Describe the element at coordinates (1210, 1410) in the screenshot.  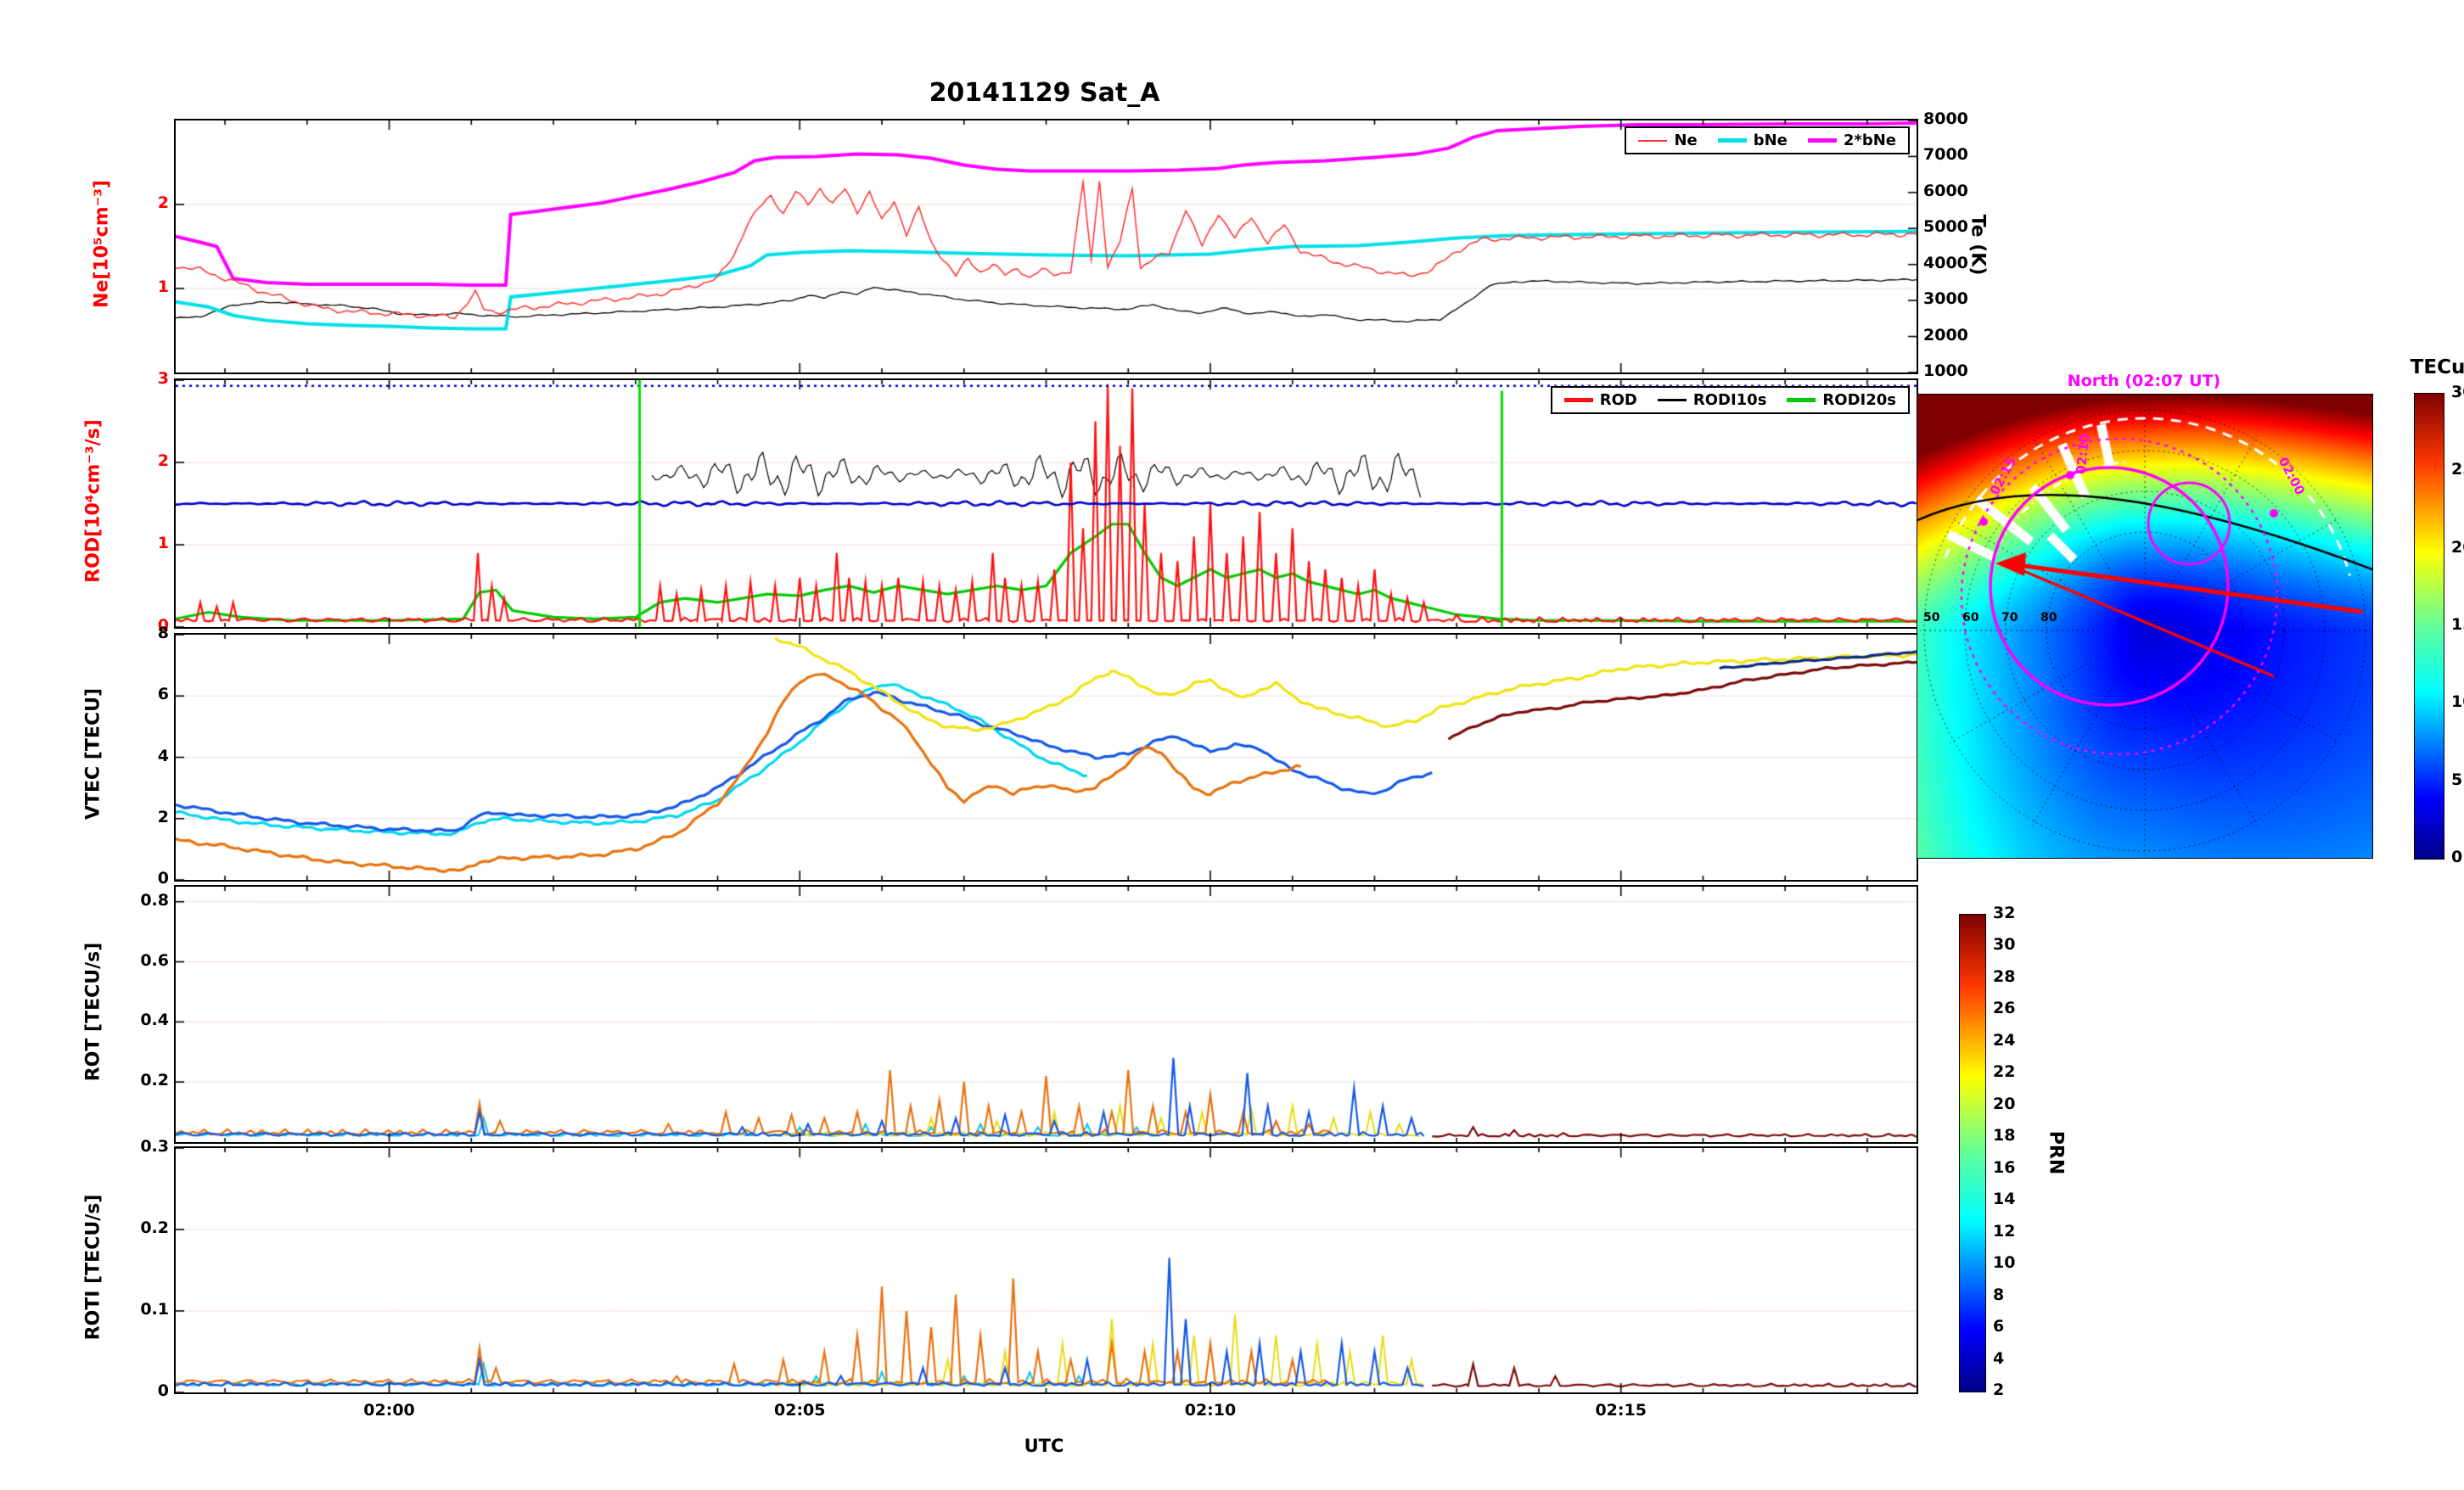
I see `tick-label: 02:10` at that location.